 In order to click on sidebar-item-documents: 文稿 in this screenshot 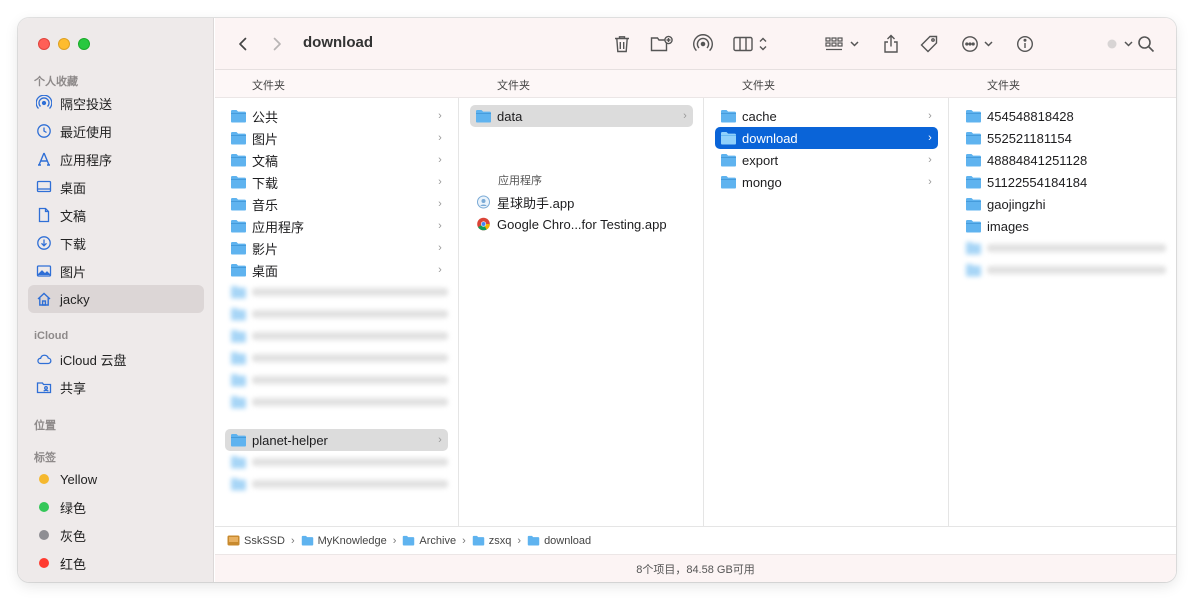, I will do `click(116, 215)`.